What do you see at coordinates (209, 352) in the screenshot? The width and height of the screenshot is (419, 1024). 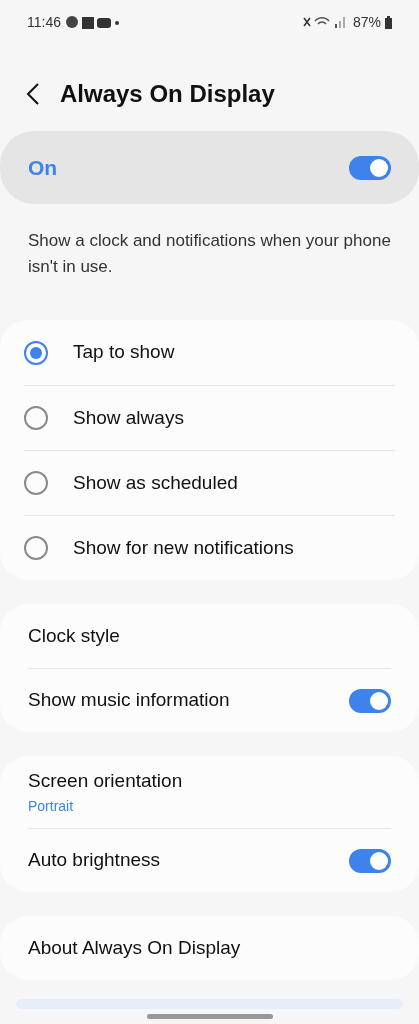 I see `mode-option: Tap to show` at bounding box center [209, 352].